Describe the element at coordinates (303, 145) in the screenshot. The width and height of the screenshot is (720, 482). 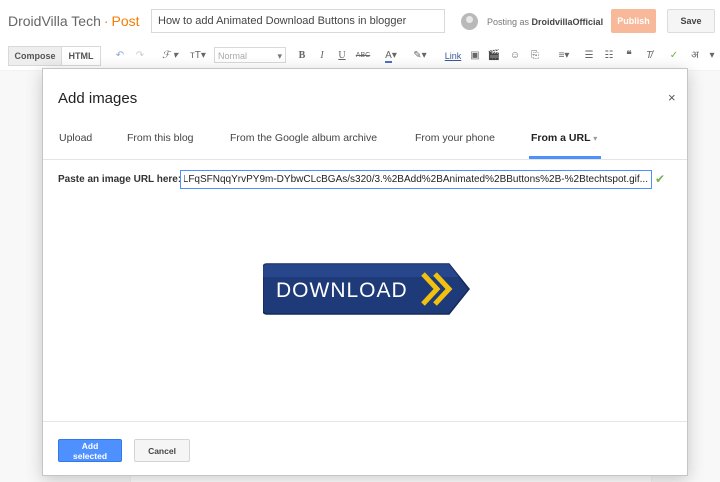
I see `tab-google-album-archive: From the Google album archive` at that location.